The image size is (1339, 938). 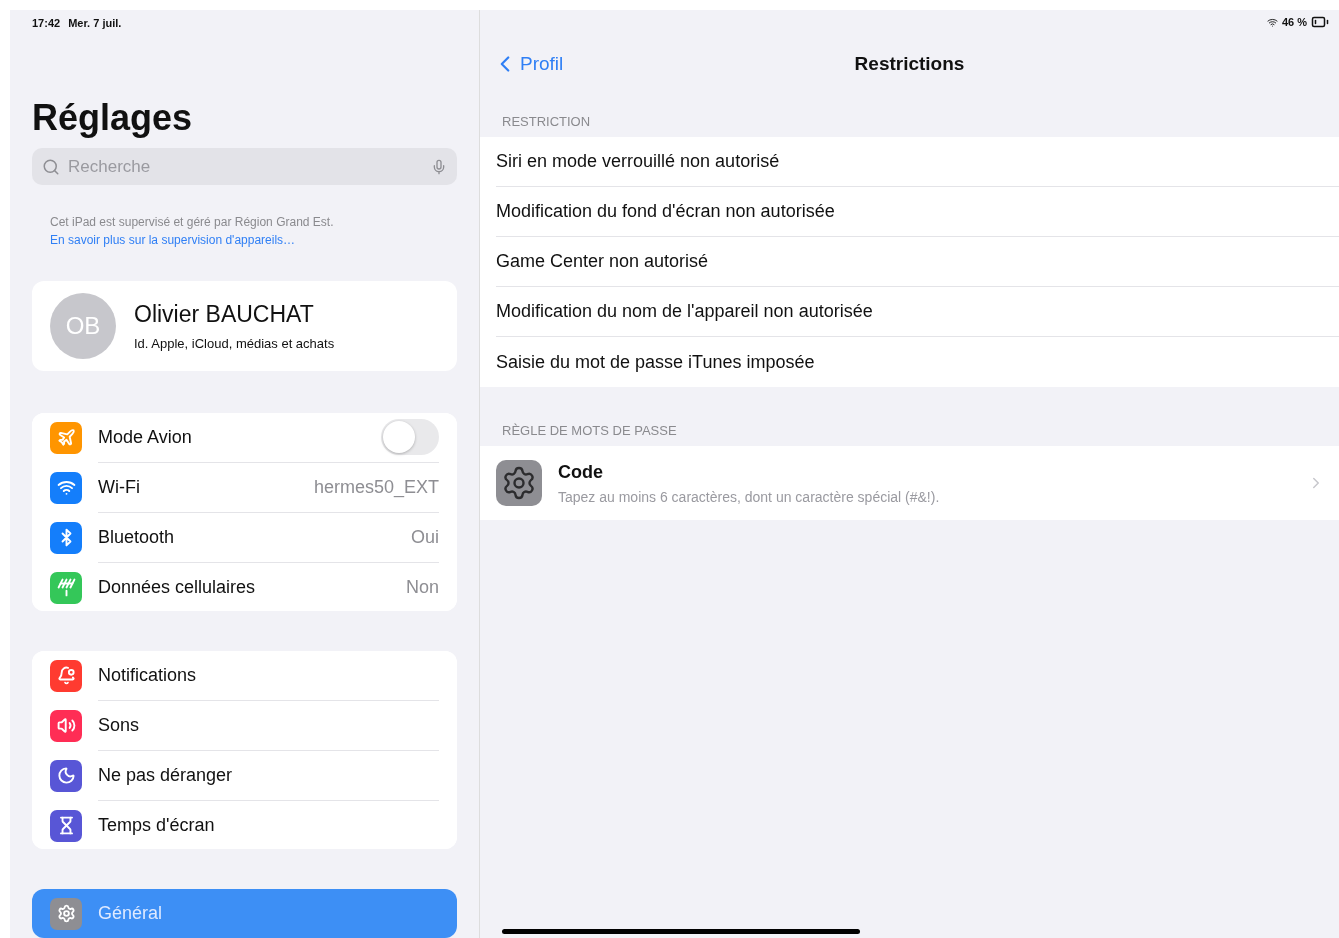 I want to click on profile-card: OB Olivier BAUCHAT Id. Apple, iCloud, médias et achats, so click(x=244, y=326).